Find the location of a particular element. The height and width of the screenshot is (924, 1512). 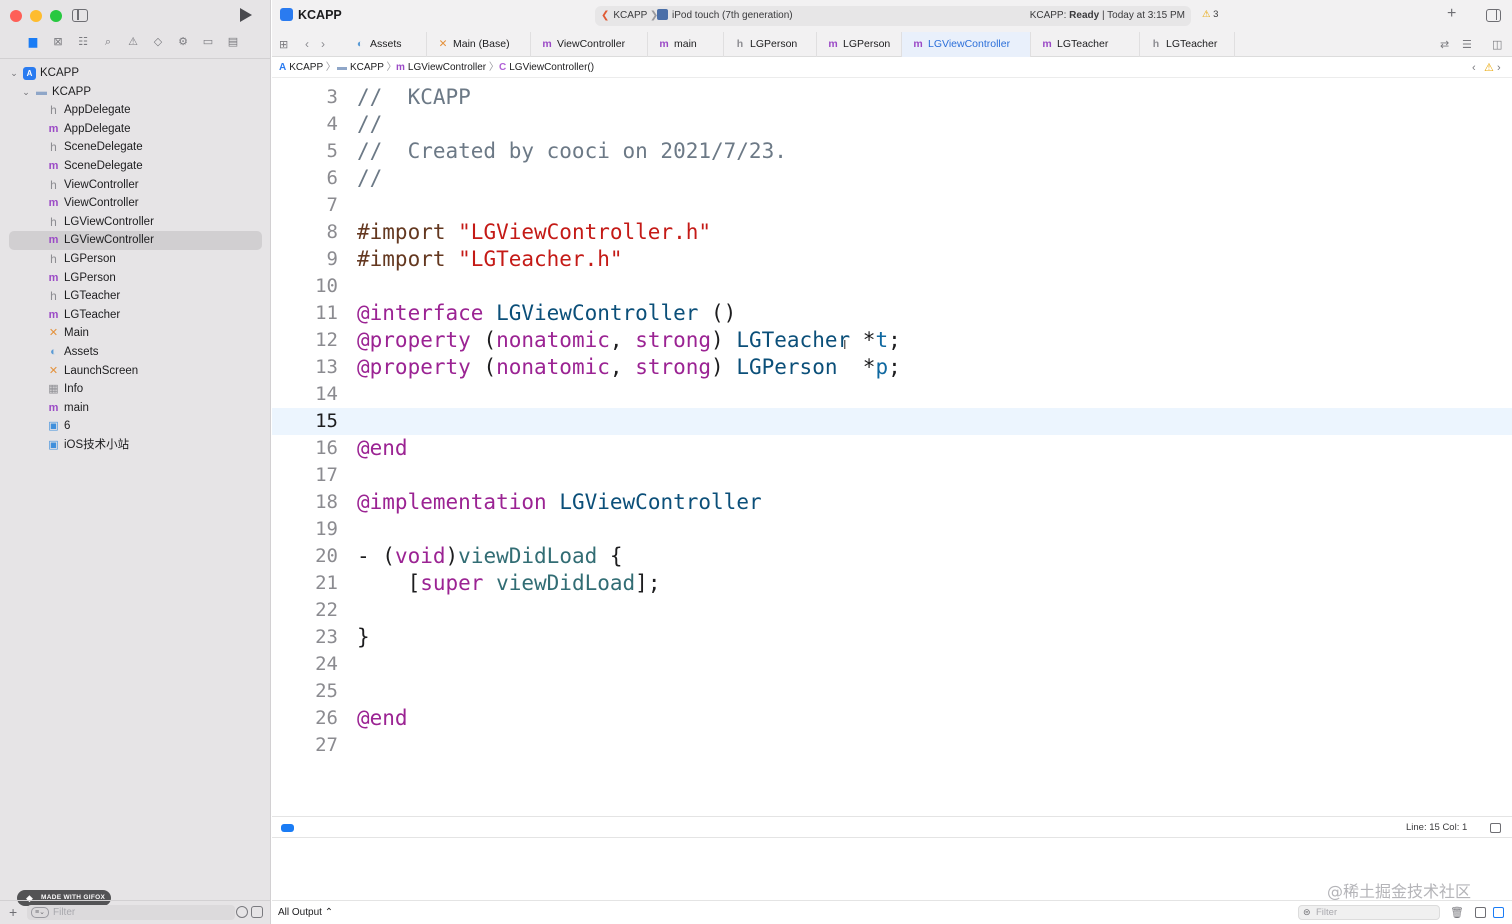

code-line: 10 is located at coordinates (892, 286).